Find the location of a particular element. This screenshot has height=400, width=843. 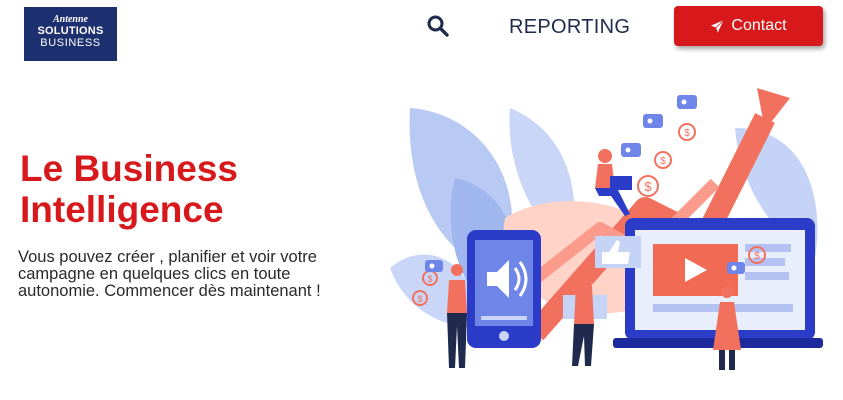

brand-logo: Antenne SOLUTIONS BUSINESS is located at coordinates (70, 34).